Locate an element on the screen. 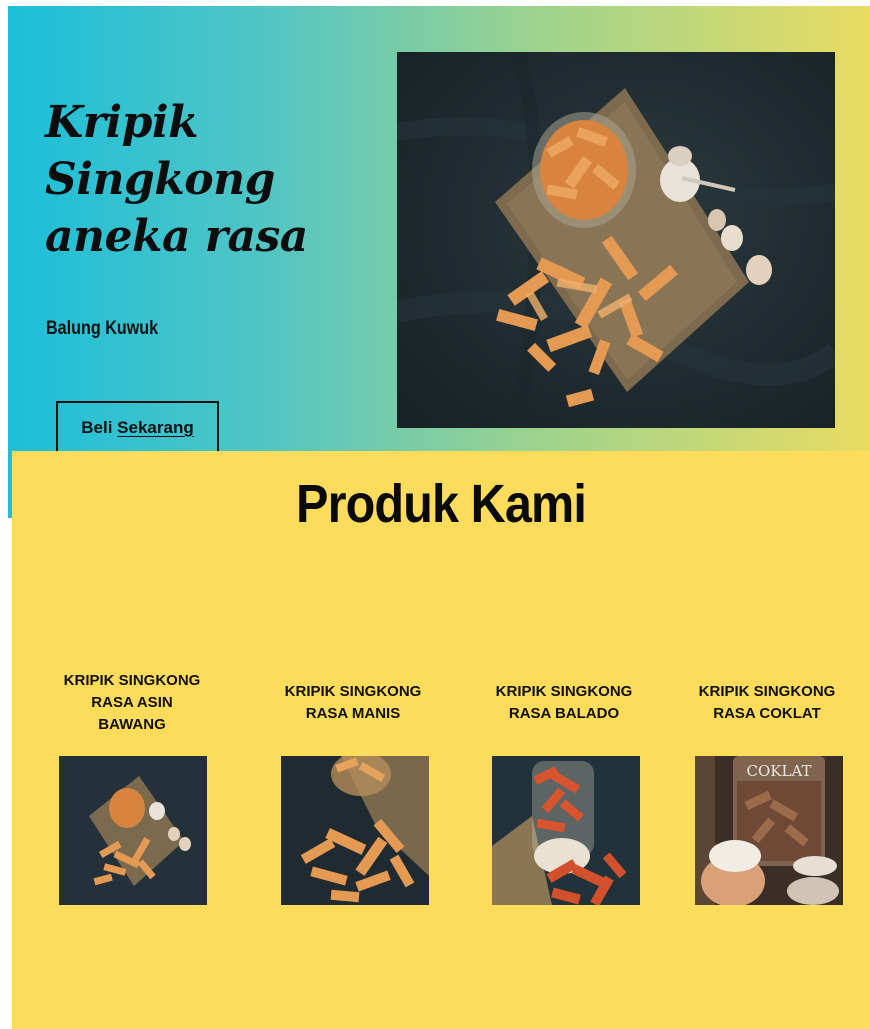  buy-now-label-plain: Beli is located at coordinates (99, 427).